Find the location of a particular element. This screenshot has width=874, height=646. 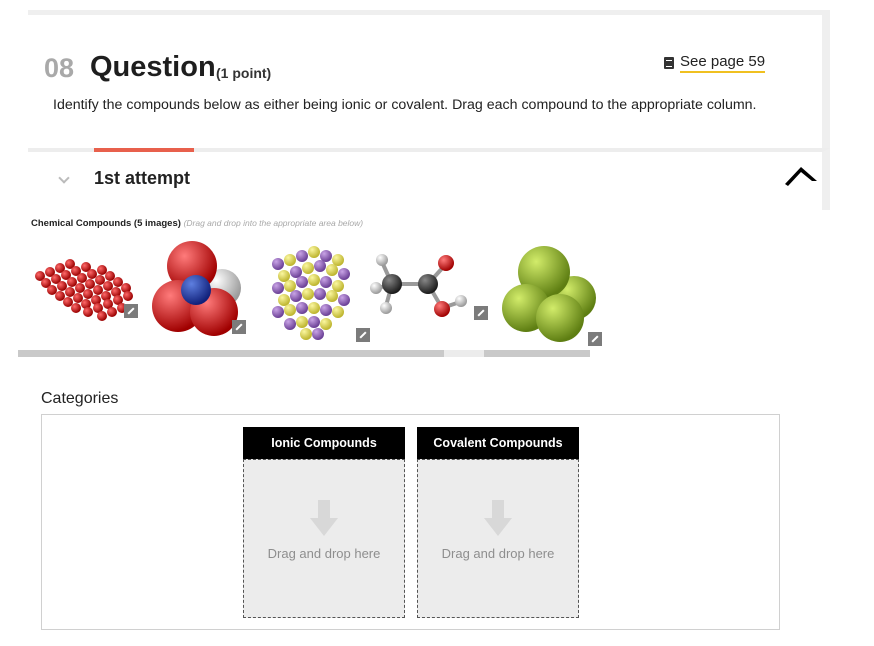

attempt-accent-bar is located at coordinates (144, 150).